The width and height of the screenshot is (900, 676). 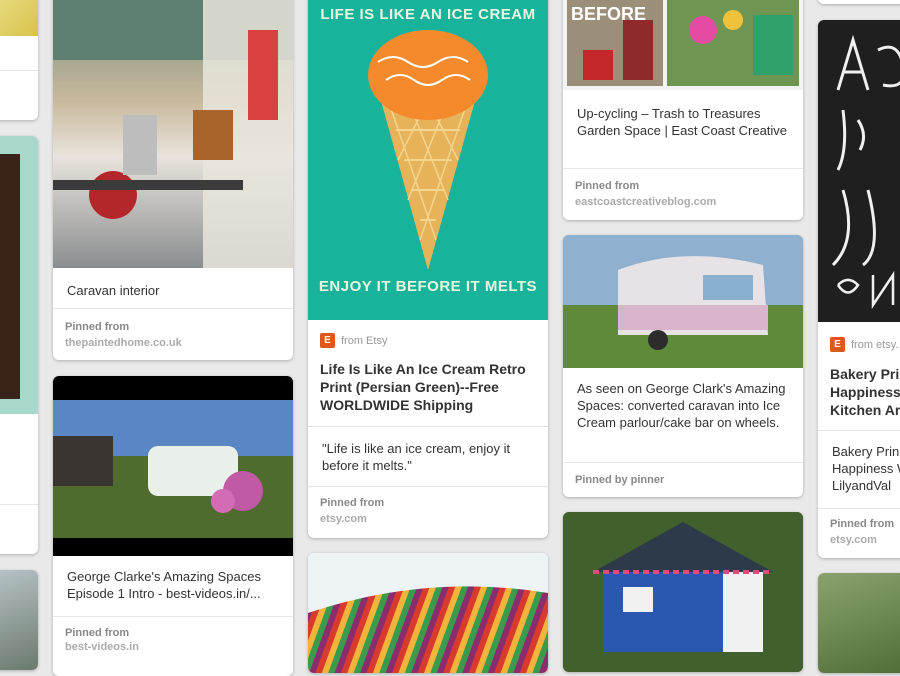 I want to click on pinned-source-link: eastcoastcreativeblog.com, so click(x=645, y=202).